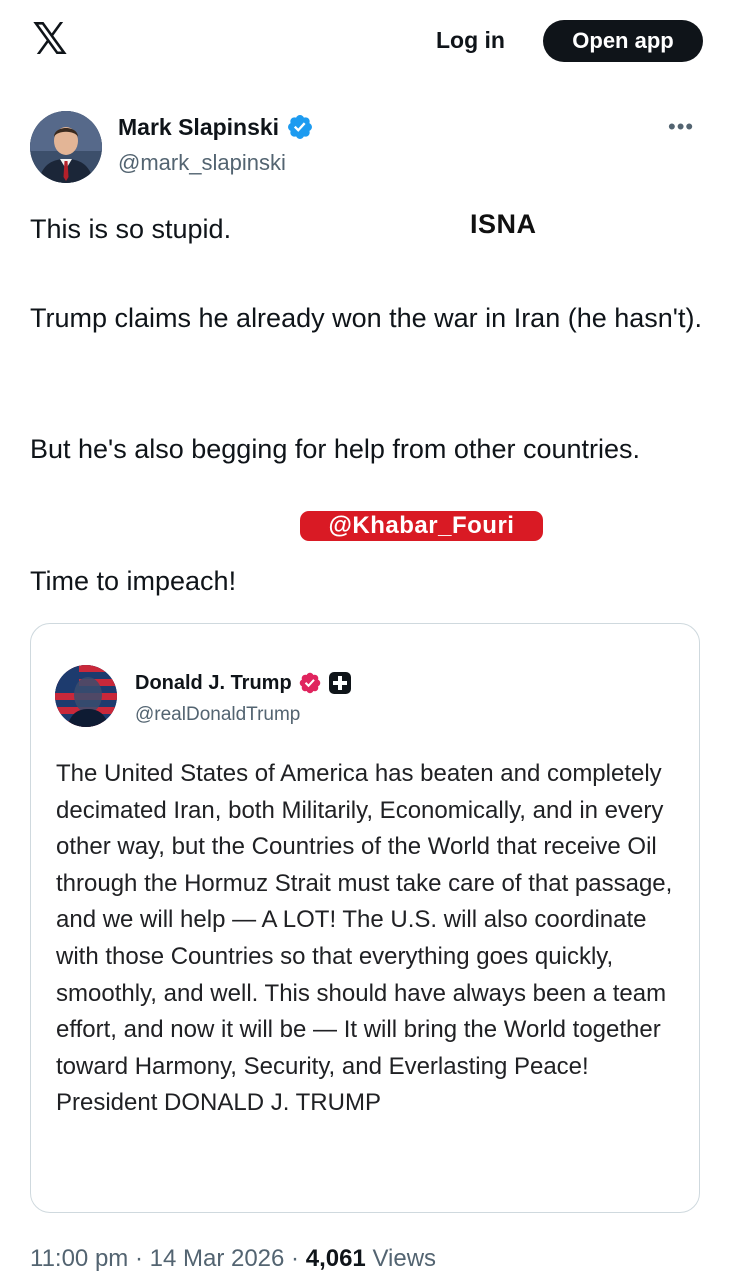 The height and width of the screenshot is (1280, 731). What do you see at coordinates (470, 40) in the screenshot?
I see `login-link: Log in` at bounding box center [470, 40].